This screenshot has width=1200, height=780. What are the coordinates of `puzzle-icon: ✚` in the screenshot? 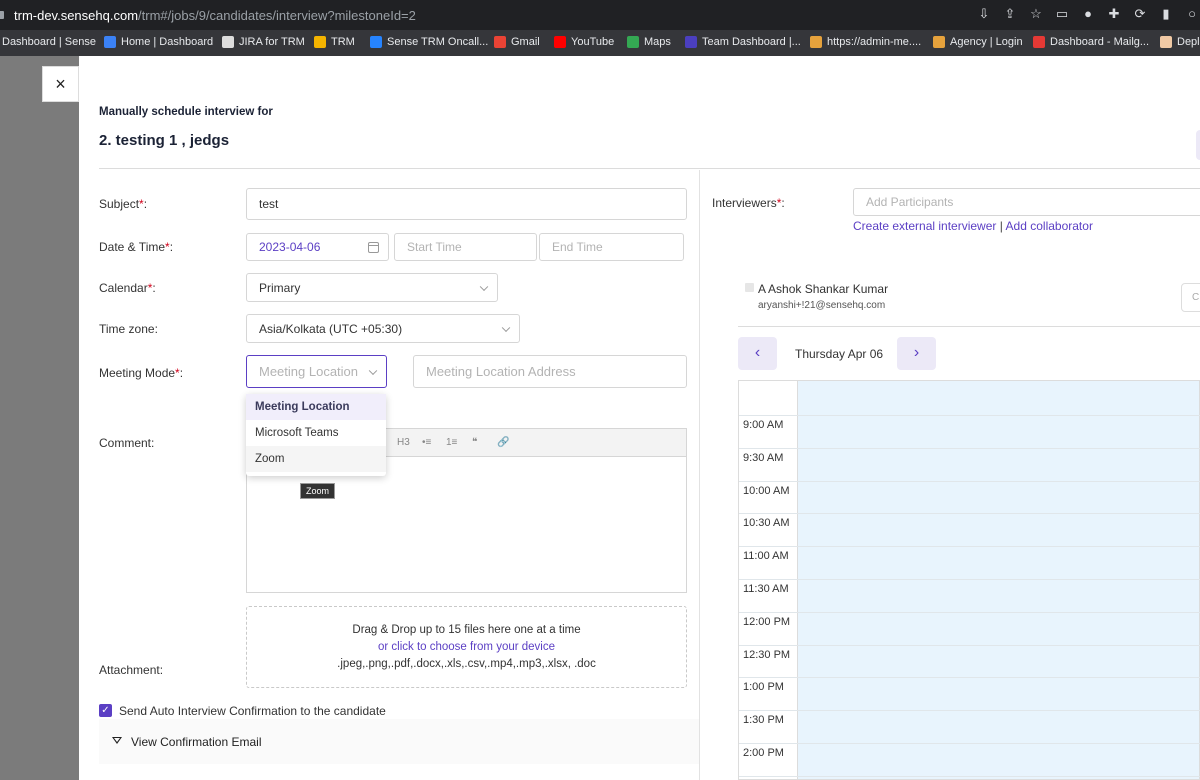 It's located at (1114, 14).